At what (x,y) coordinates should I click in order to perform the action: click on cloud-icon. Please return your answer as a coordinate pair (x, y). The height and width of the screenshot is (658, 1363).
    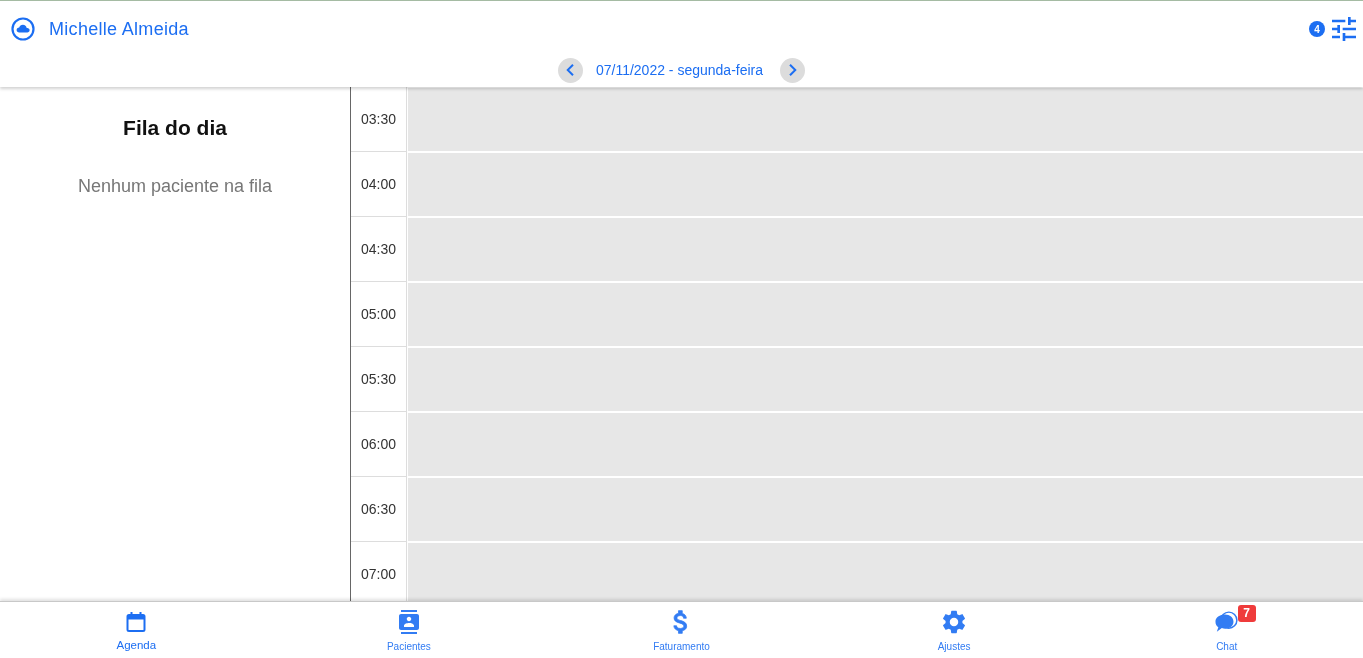
    Looking at the image, I should click on (23, 29).